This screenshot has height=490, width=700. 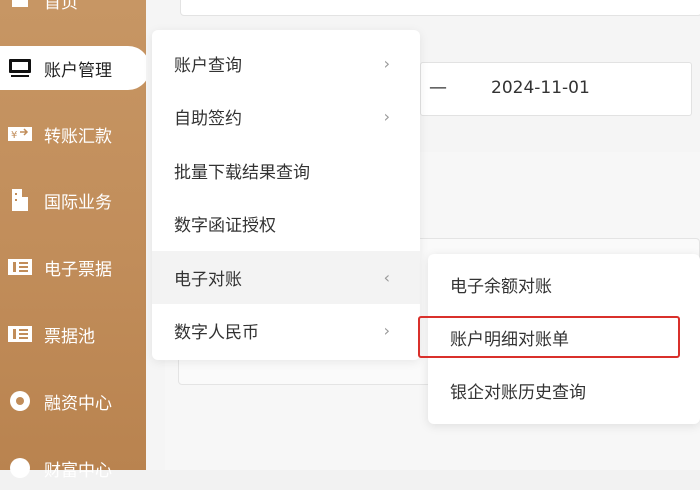 I want to click on submenu-item-label: 电子余额对账, so click(x=501, y=286).